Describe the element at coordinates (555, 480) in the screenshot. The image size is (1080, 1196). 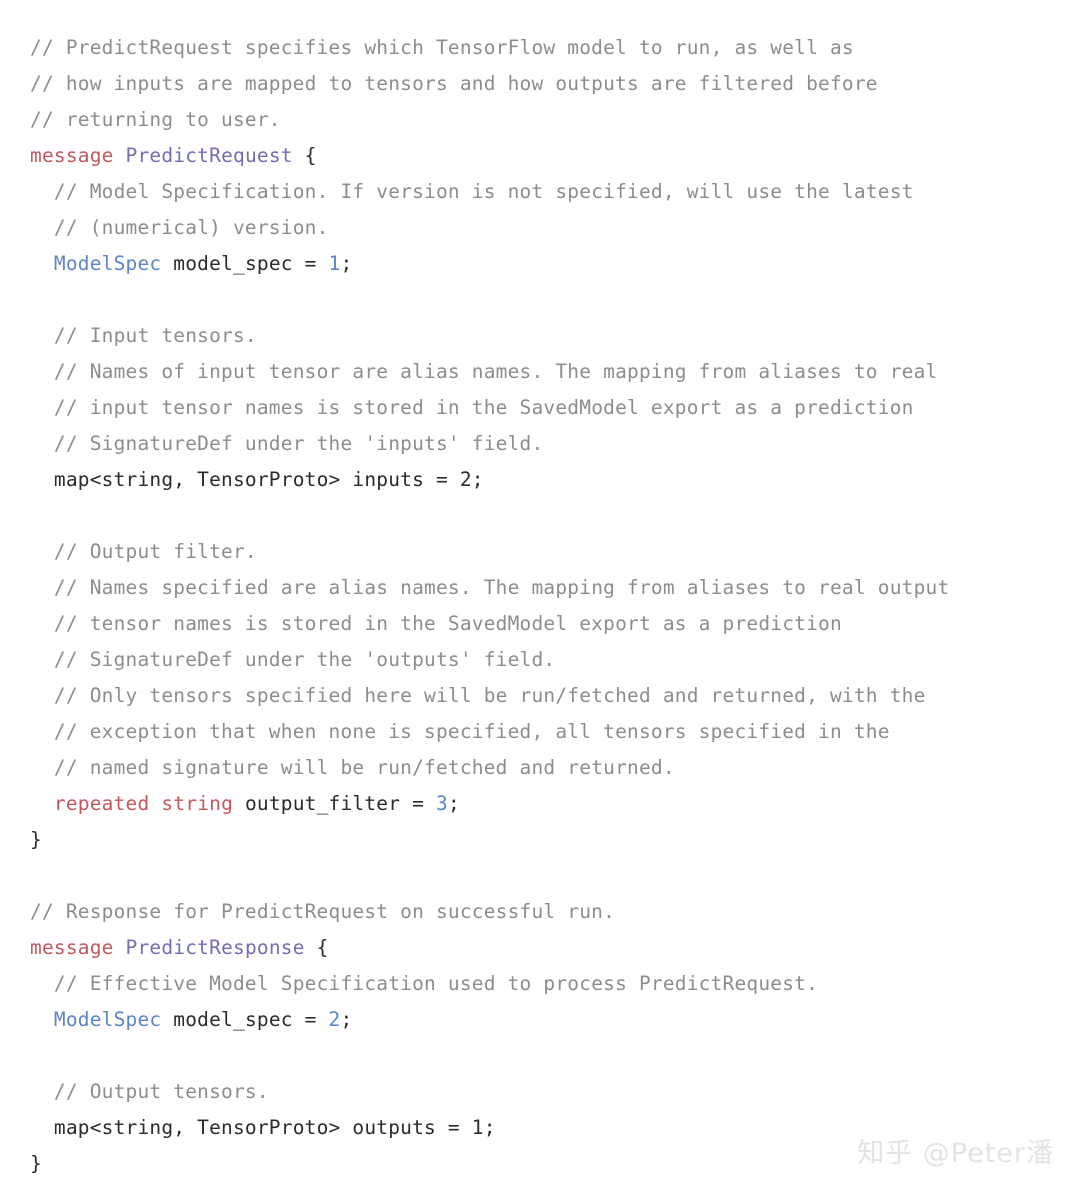
I see `code-line: map<string, TensorProto> inputs = 2;` at that location.